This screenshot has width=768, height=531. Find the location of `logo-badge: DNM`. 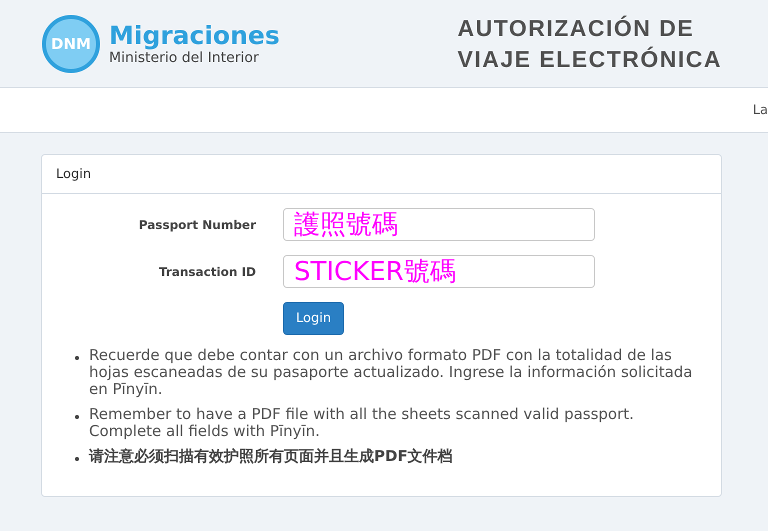

logo-badge: DNM is located at coordinates (71, 43).